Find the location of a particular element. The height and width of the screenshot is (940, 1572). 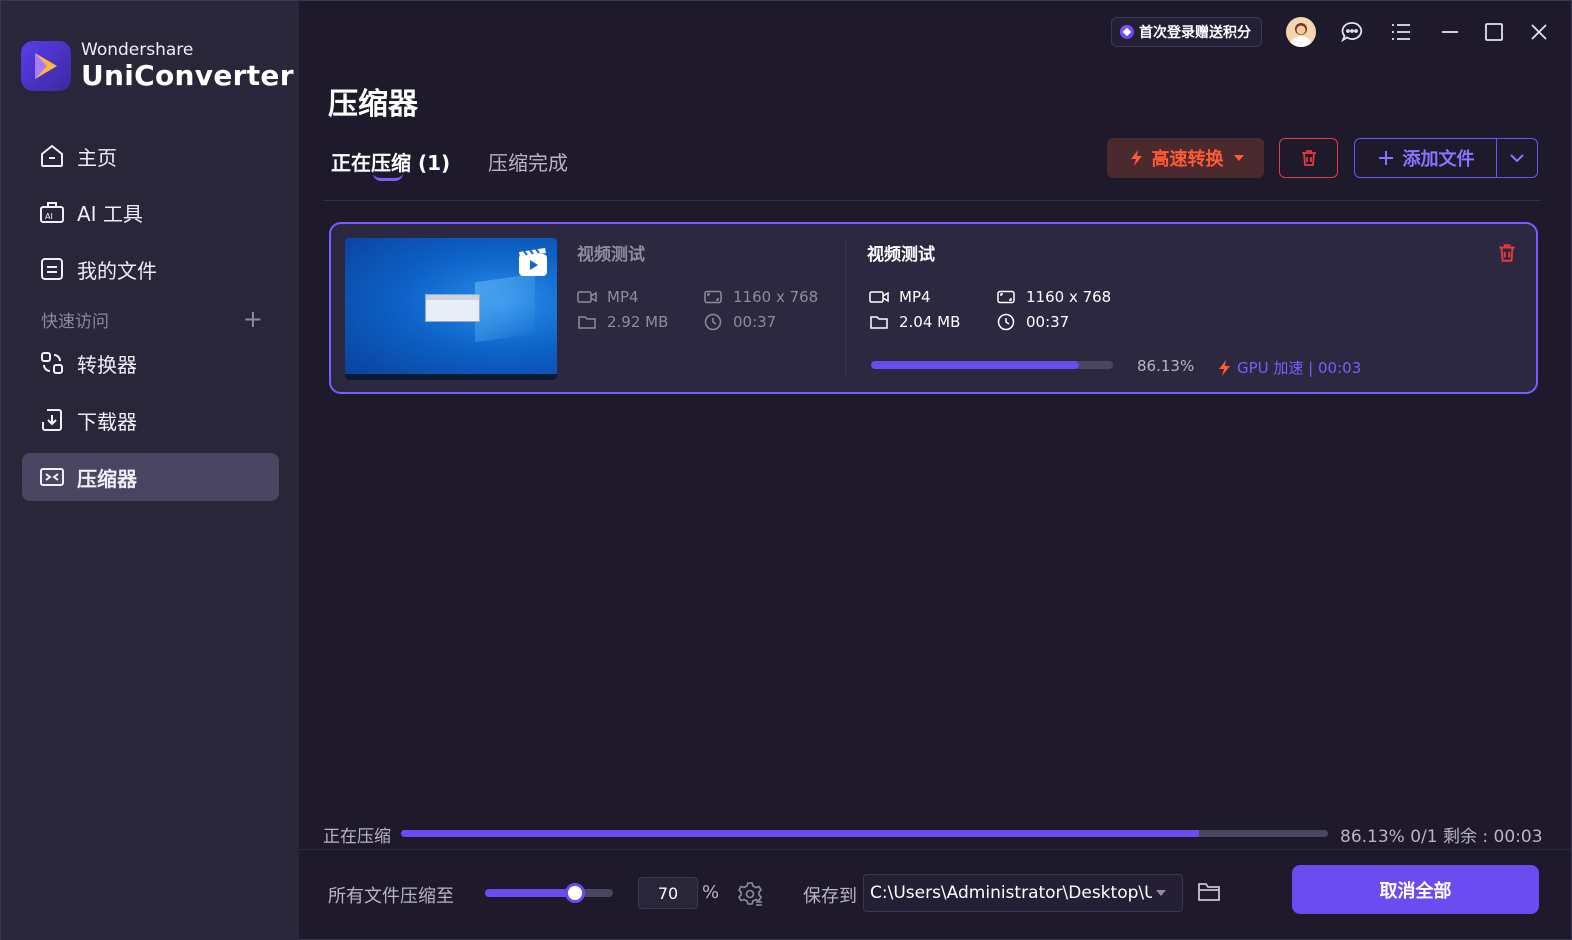

ai-toolbox-icon: AI is located at coordinates (52, 212).